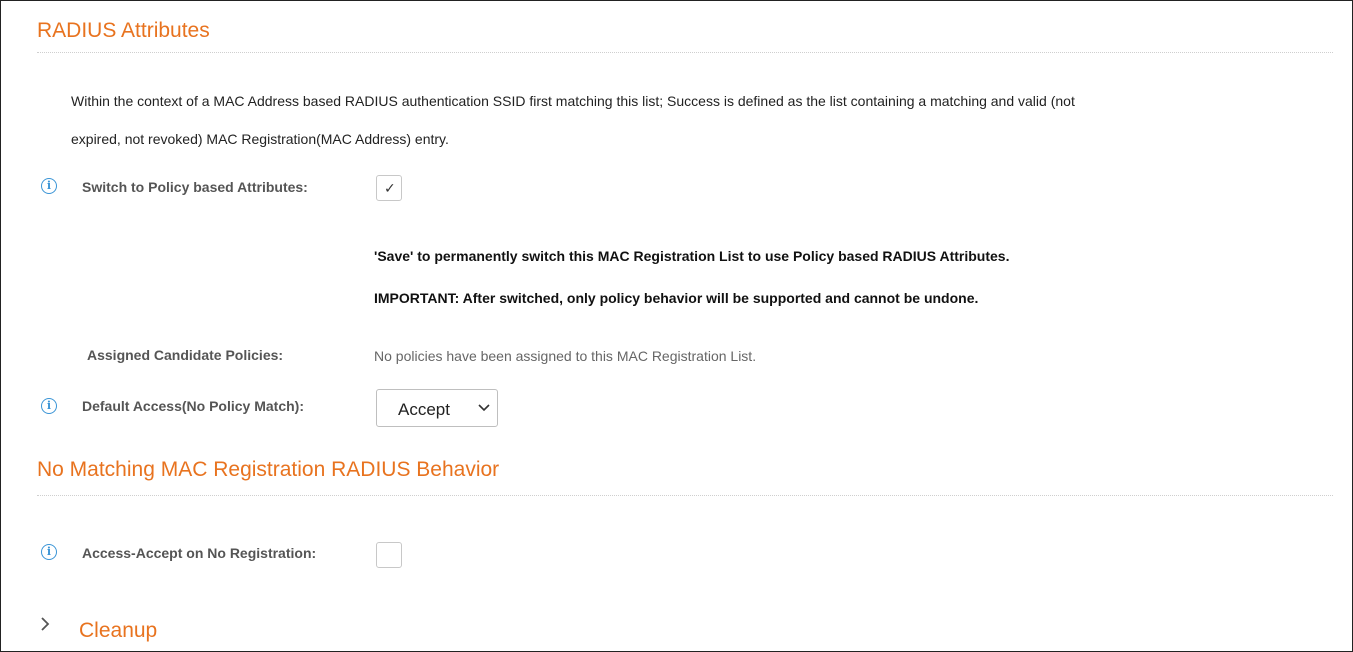 The width and height of the screenshot is (1353, 652). I want to click on checkmark-icon: ✓, so click(390, 188).